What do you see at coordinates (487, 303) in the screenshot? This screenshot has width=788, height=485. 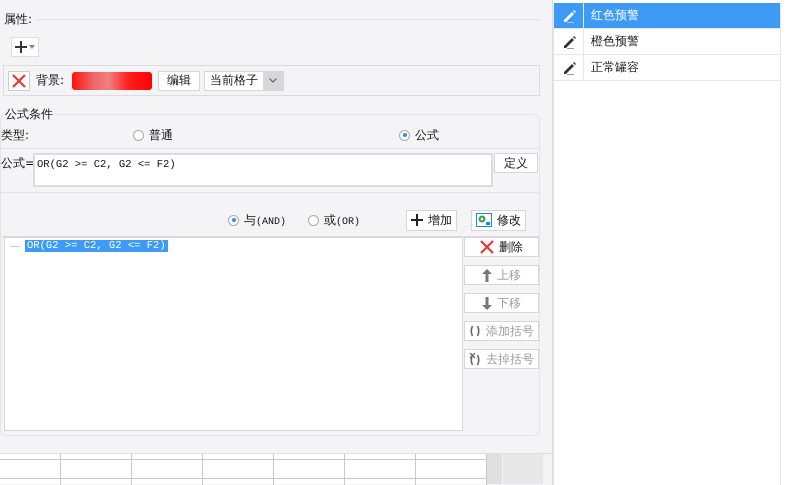 I see `arrow-down-icon` at bounding box center [487, 303].